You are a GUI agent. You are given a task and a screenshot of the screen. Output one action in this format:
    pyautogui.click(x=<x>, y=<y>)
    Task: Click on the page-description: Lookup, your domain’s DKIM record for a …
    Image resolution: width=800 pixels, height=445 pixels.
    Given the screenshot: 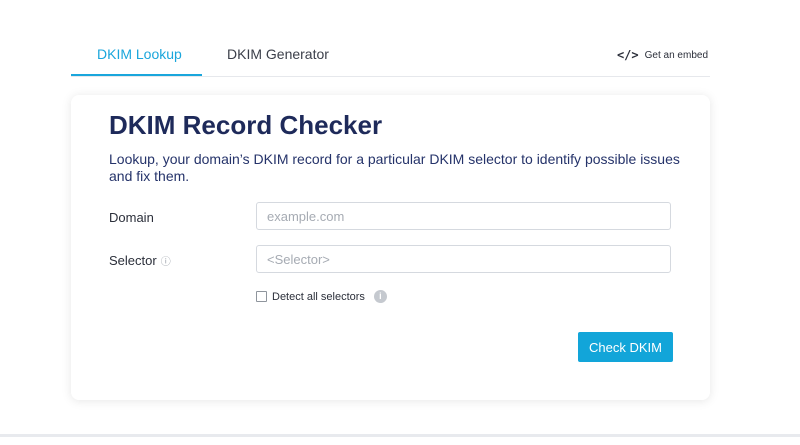 What is the action you would take?
    pyautogui.click(x=394, y=167)
    